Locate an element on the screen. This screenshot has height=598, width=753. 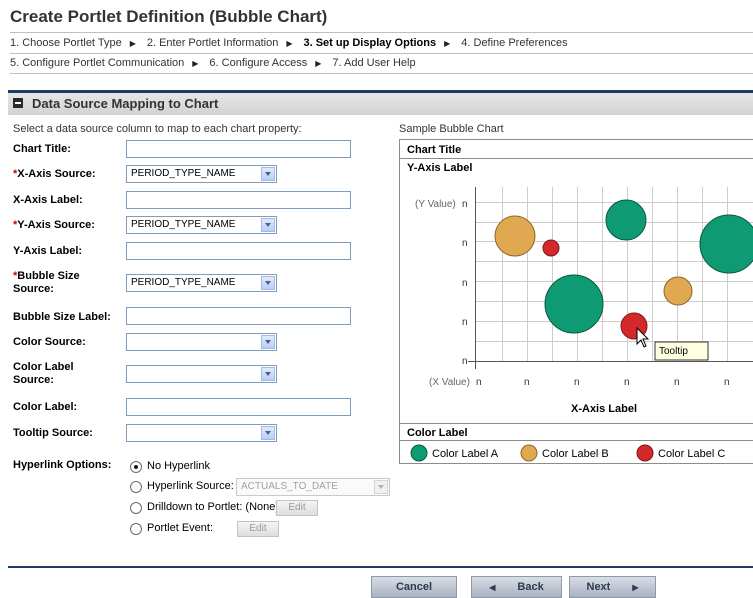
hyperlink-options-label: Hyperlink Options: is located at coordinates (62, 465).